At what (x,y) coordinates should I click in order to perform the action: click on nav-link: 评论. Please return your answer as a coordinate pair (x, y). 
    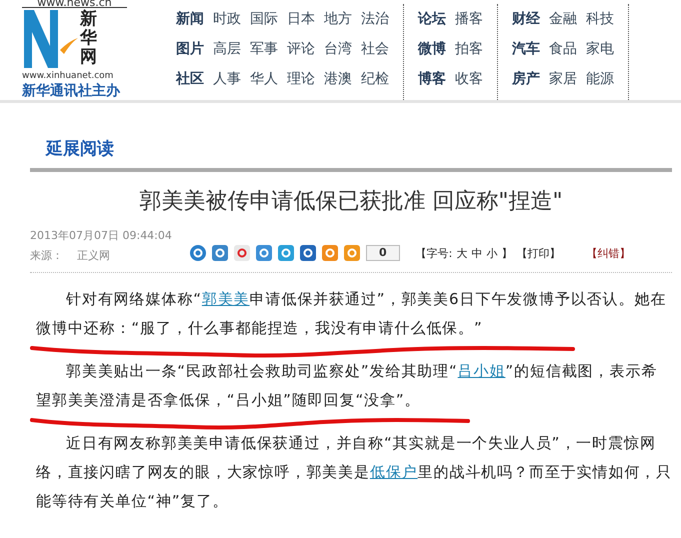
    Looking at the image, I should click on (301, 49).